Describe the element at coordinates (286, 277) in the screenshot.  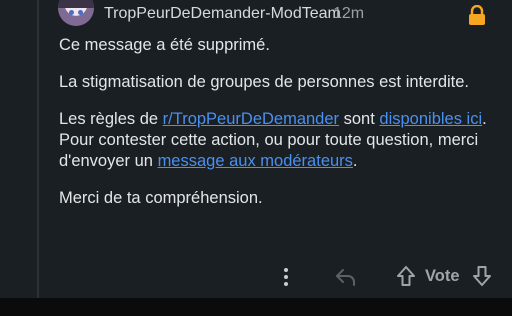
I see `more-icon` at that location.